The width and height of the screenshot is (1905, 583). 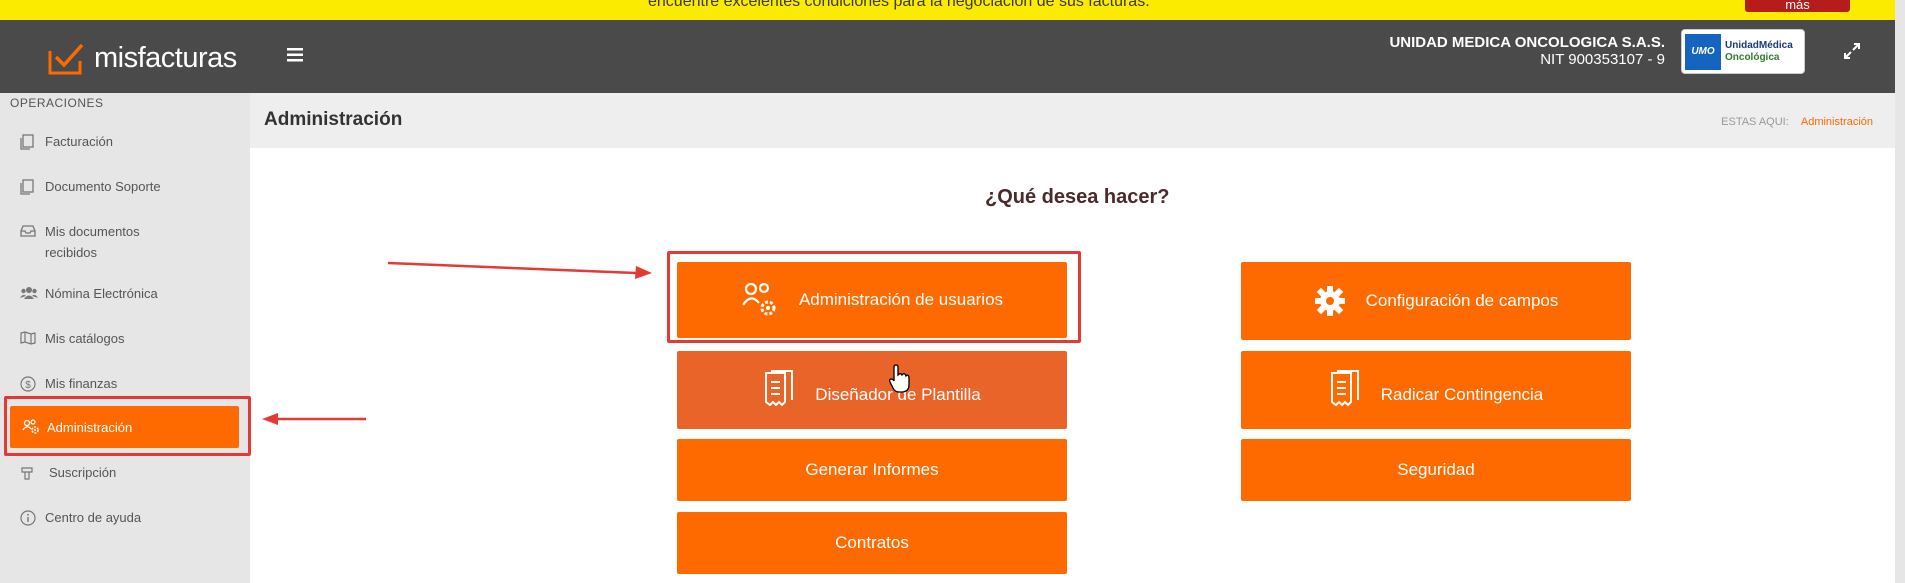 I want to click on users-icon, so click(x=29, y=294).